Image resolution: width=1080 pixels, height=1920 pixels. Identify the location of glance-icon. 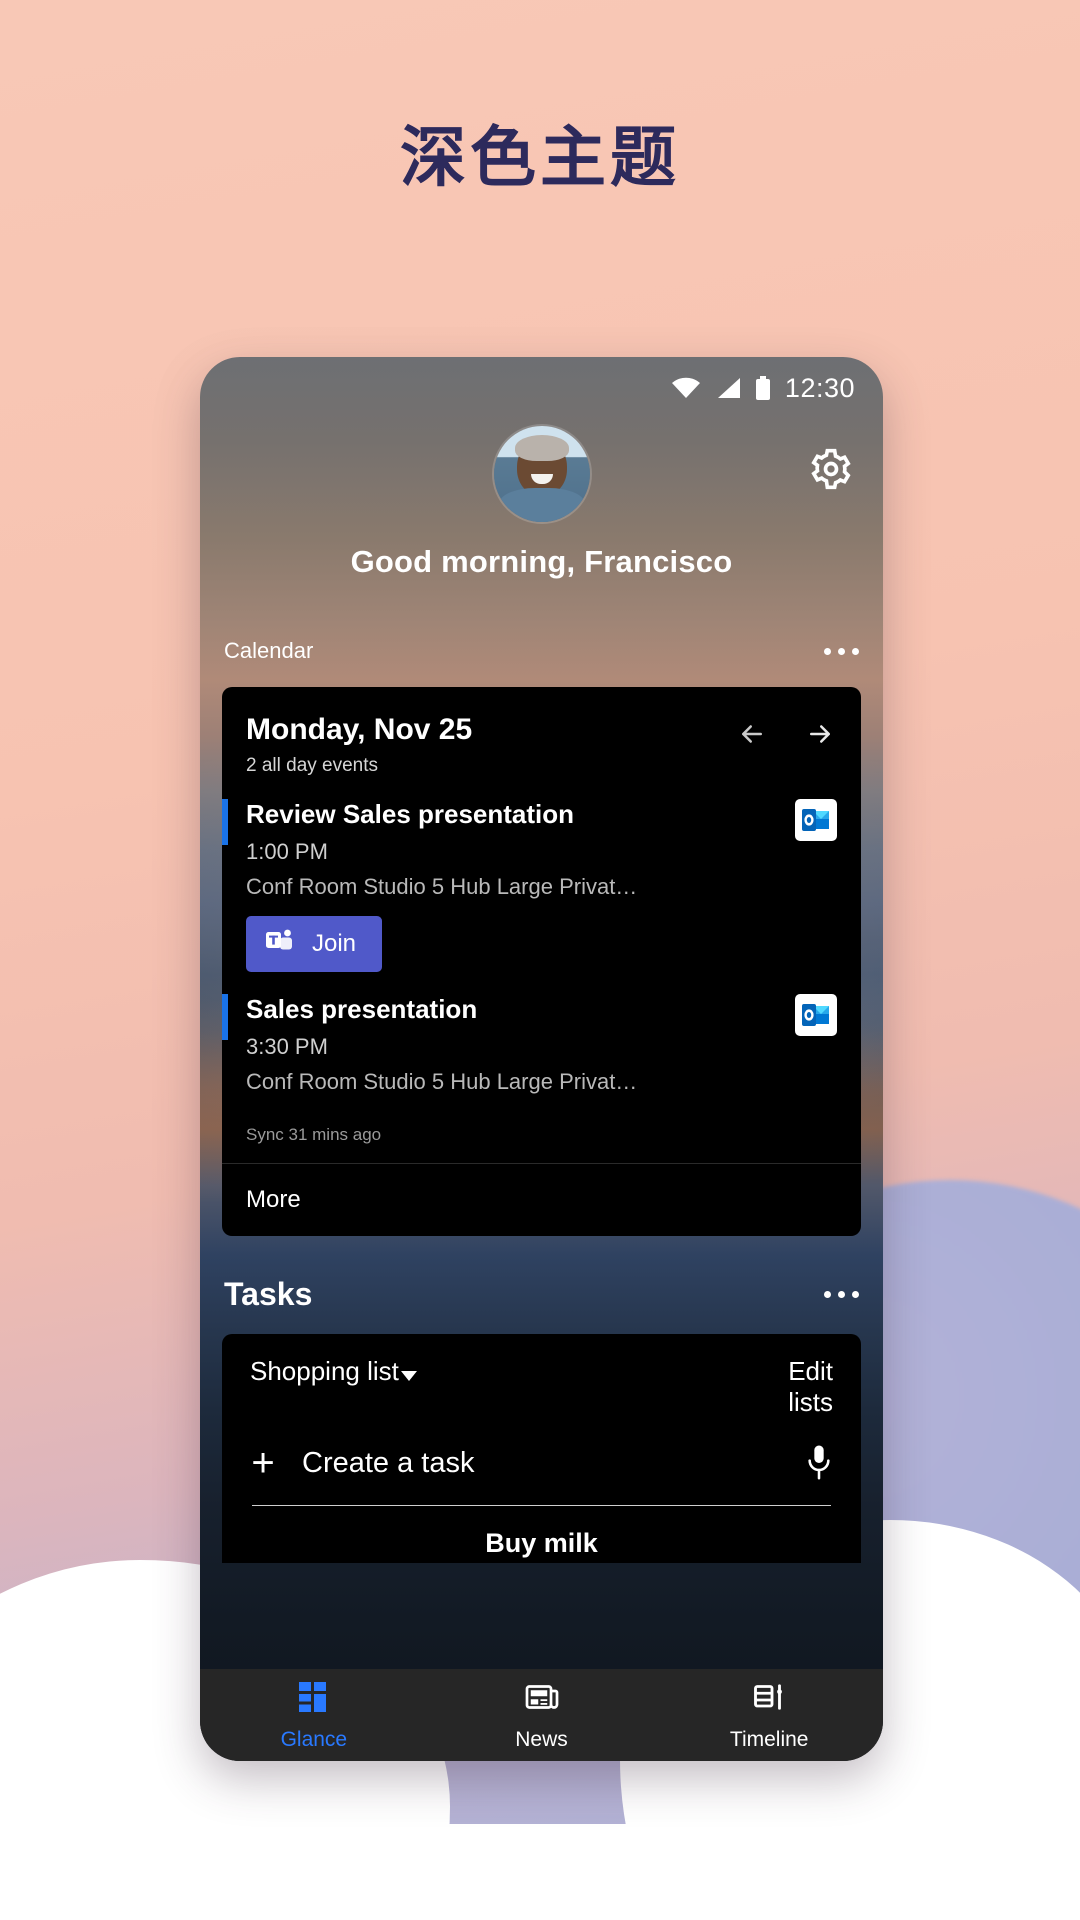
(314, 1699).